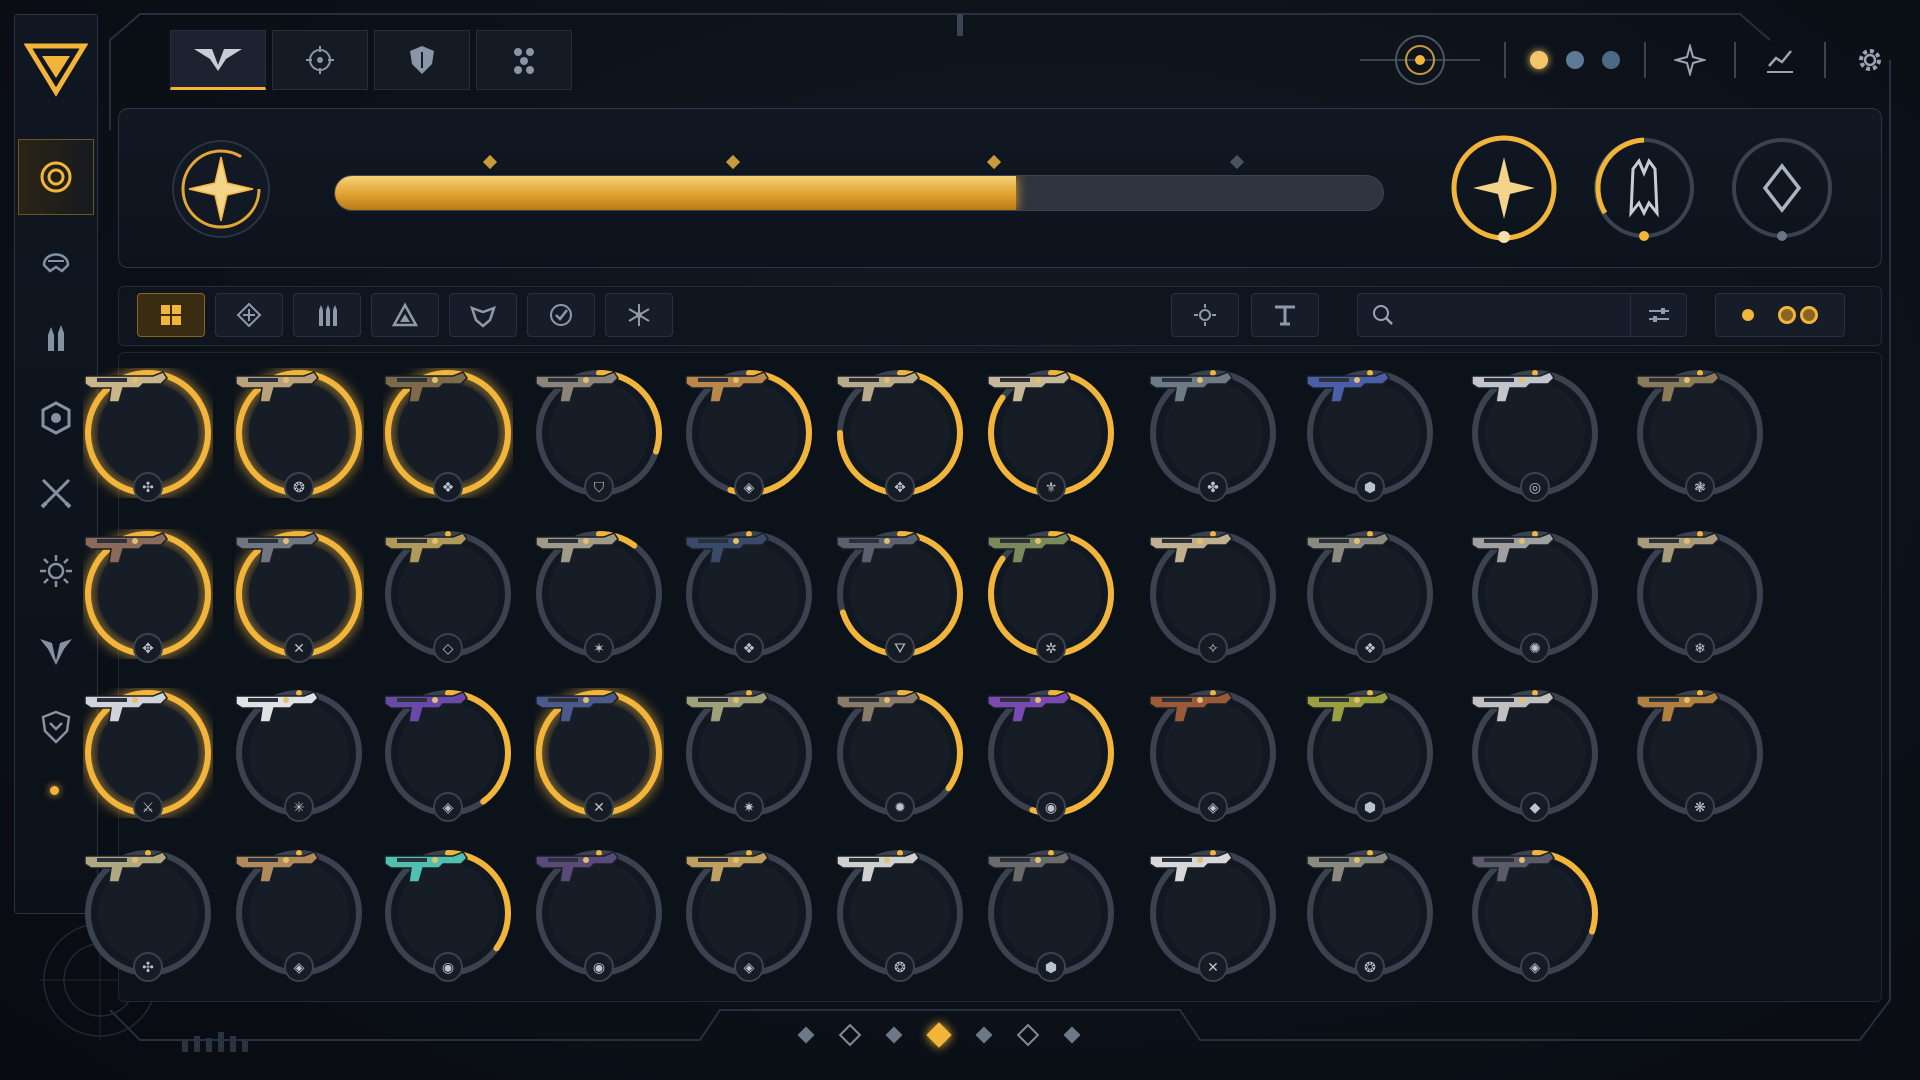  What do you see at coordinates (1213, 967) in the screenshot?
I see `weapon-perk-badge: ✕` at bounding box center [1213, 967].